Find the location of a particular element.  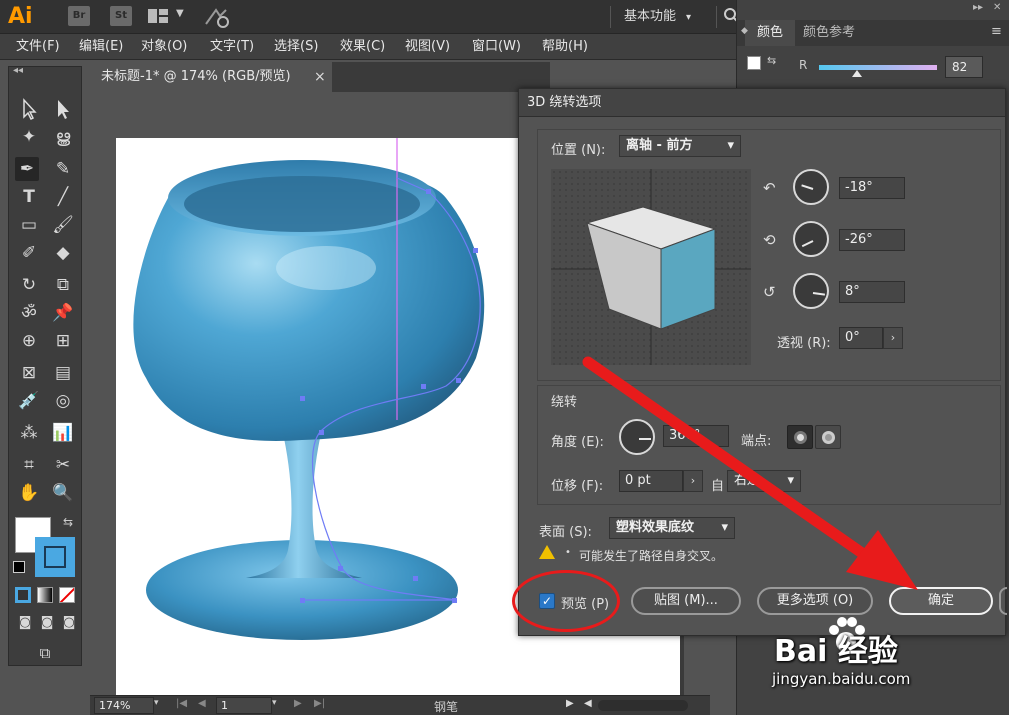

menu-select: 选择(S) is located at coordinates (296, 47).